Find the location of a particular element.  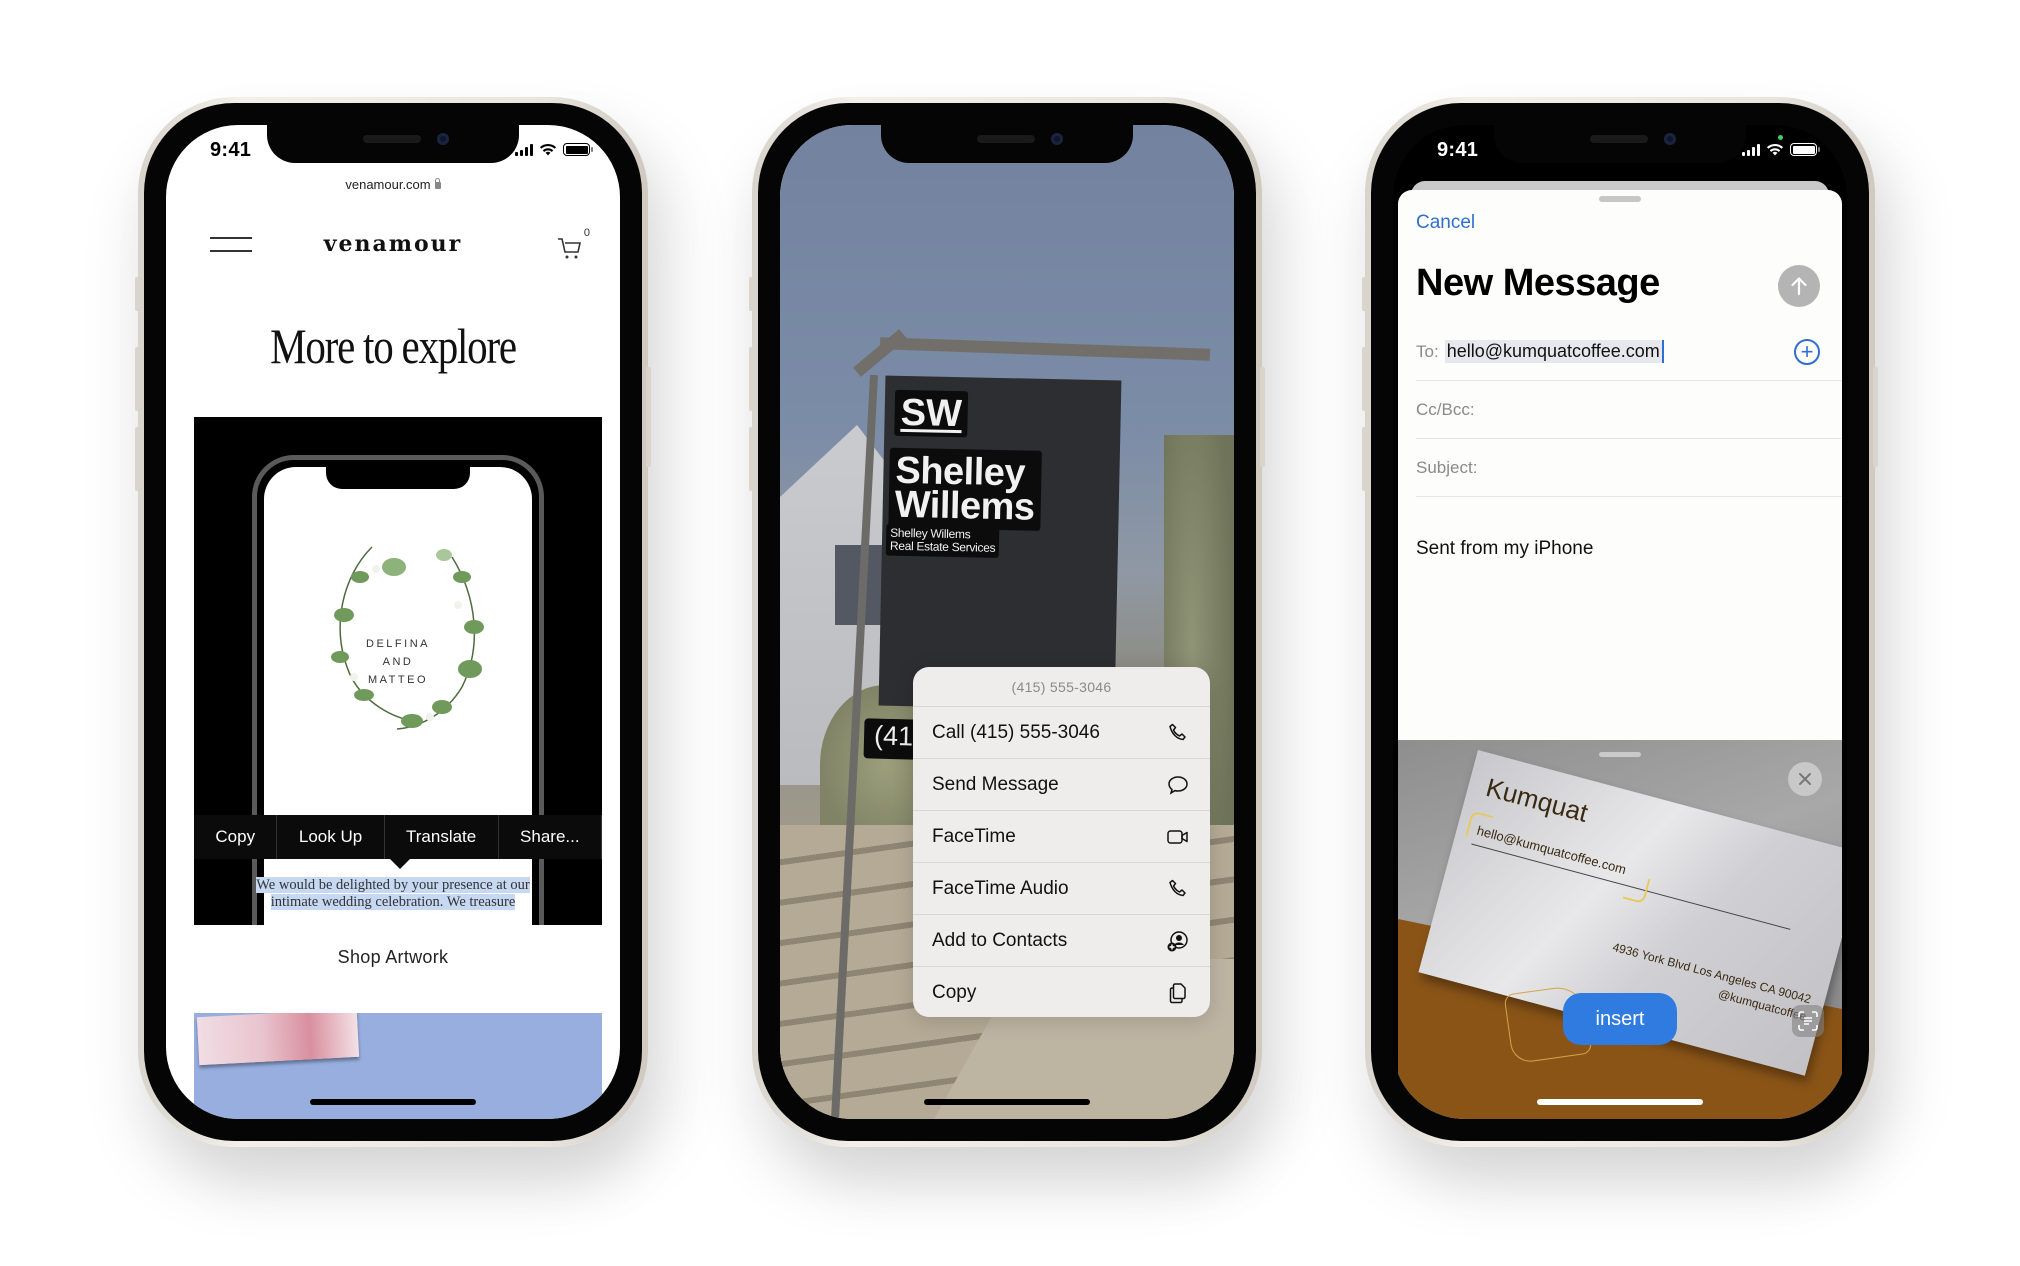

sign-subtitle: Shelley Willems Real Estate Services is located at coordinates (942, 540).